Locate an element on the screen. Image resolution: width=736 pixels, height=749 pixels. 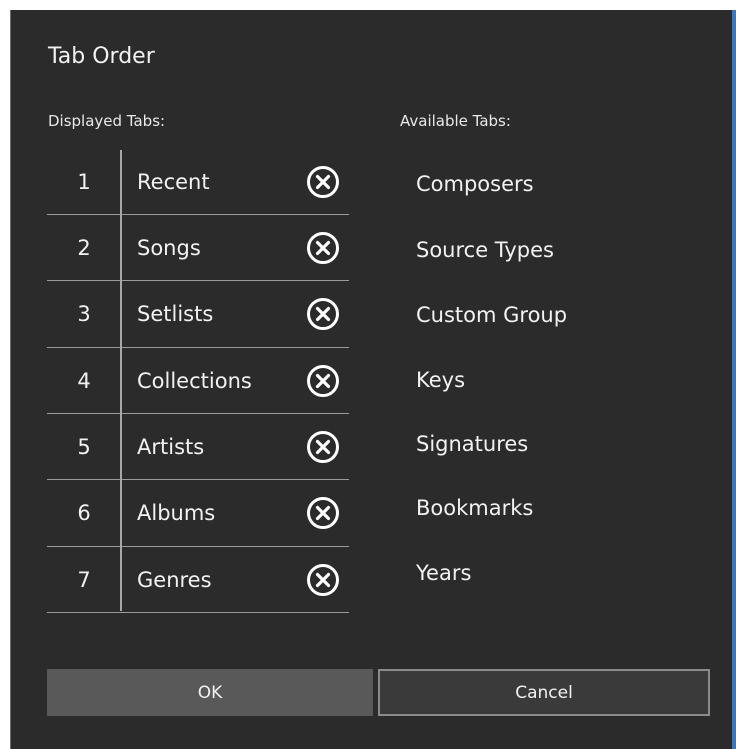
tab-order-number: 2 is located at coordinates (84, 247).